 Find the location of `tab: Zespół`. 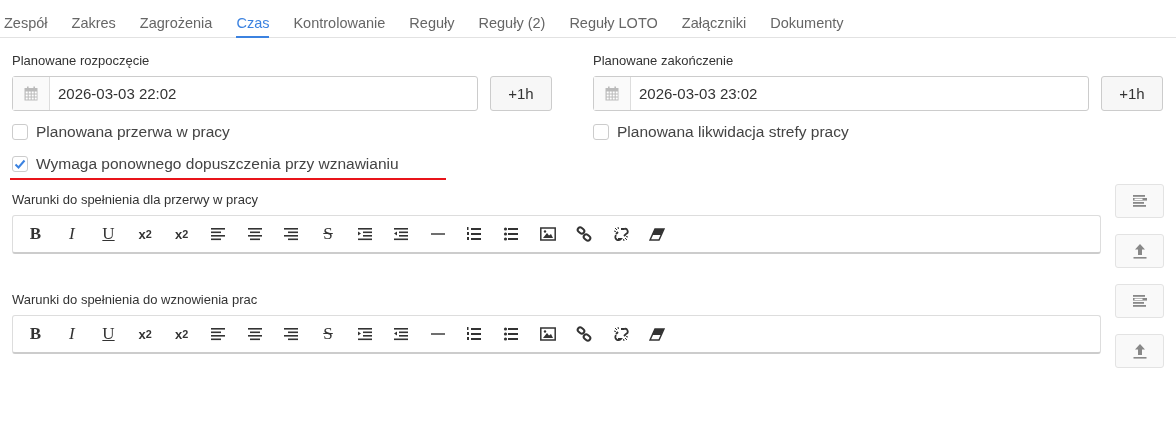

tab: Zespół is located at coordinates (26, 19).